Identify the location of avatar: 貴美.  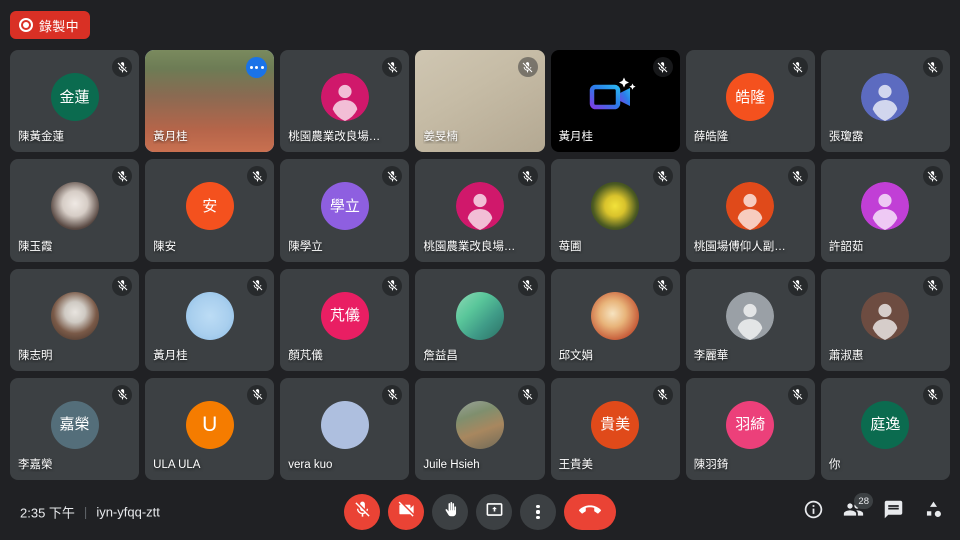
(615, 424).